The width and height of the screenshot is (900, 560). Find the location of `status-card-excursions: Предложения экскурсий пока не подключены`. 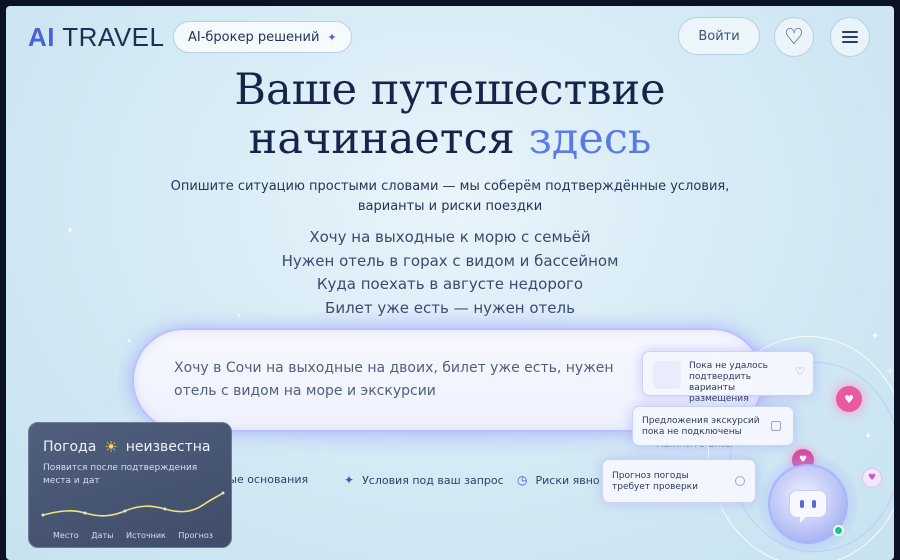

status-card-excursions: Предложения экскурсий пока не подключены is located at coordinates (713, 426).